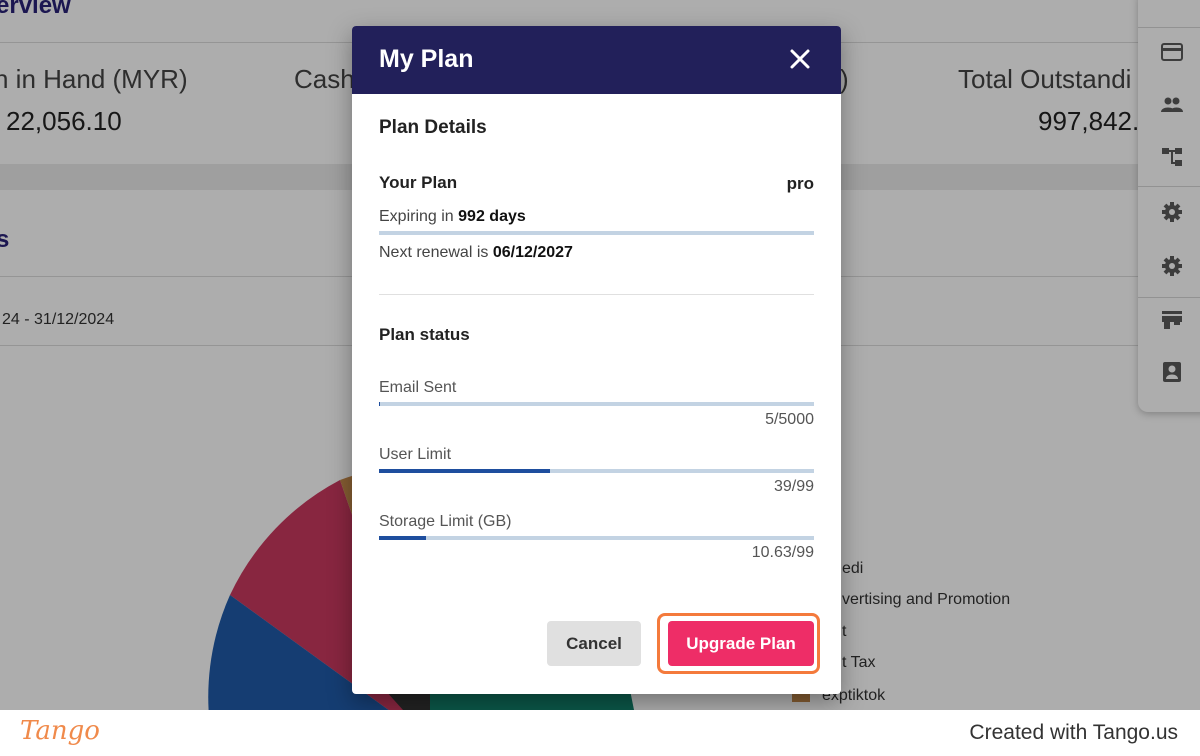 The width and height of the screenshot is (1200, 756). What do you see at coordinates (418, 182) in the screenshot?
I see `your-plan-label: Your Plan` at bounding box center [418, 182].